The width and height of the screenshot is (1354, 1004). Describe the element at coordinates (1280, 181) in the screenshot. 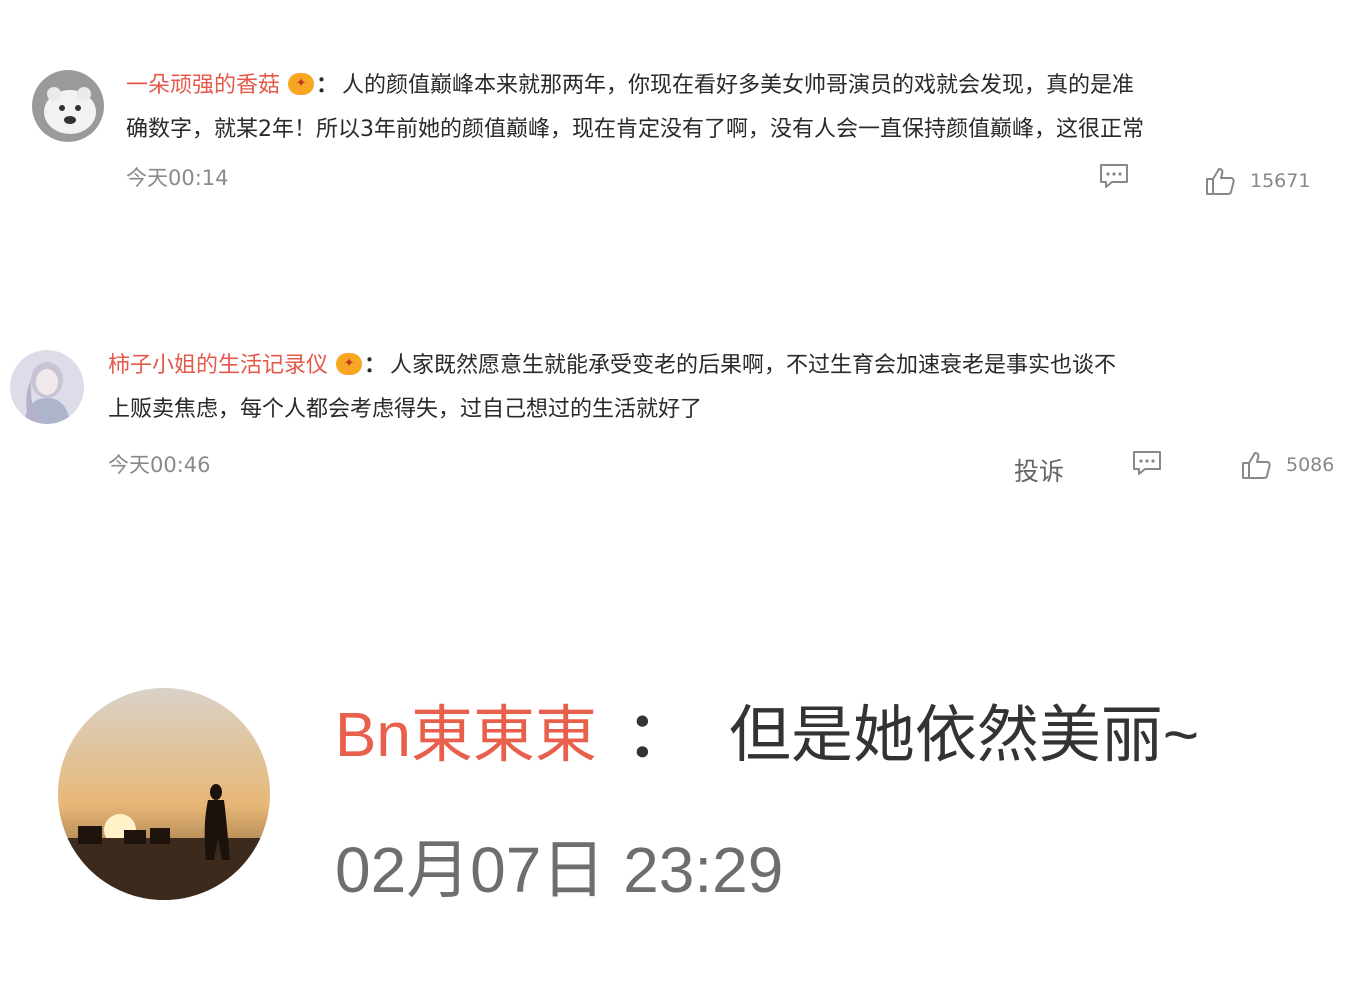

I see `like-count: 15671` at that location.